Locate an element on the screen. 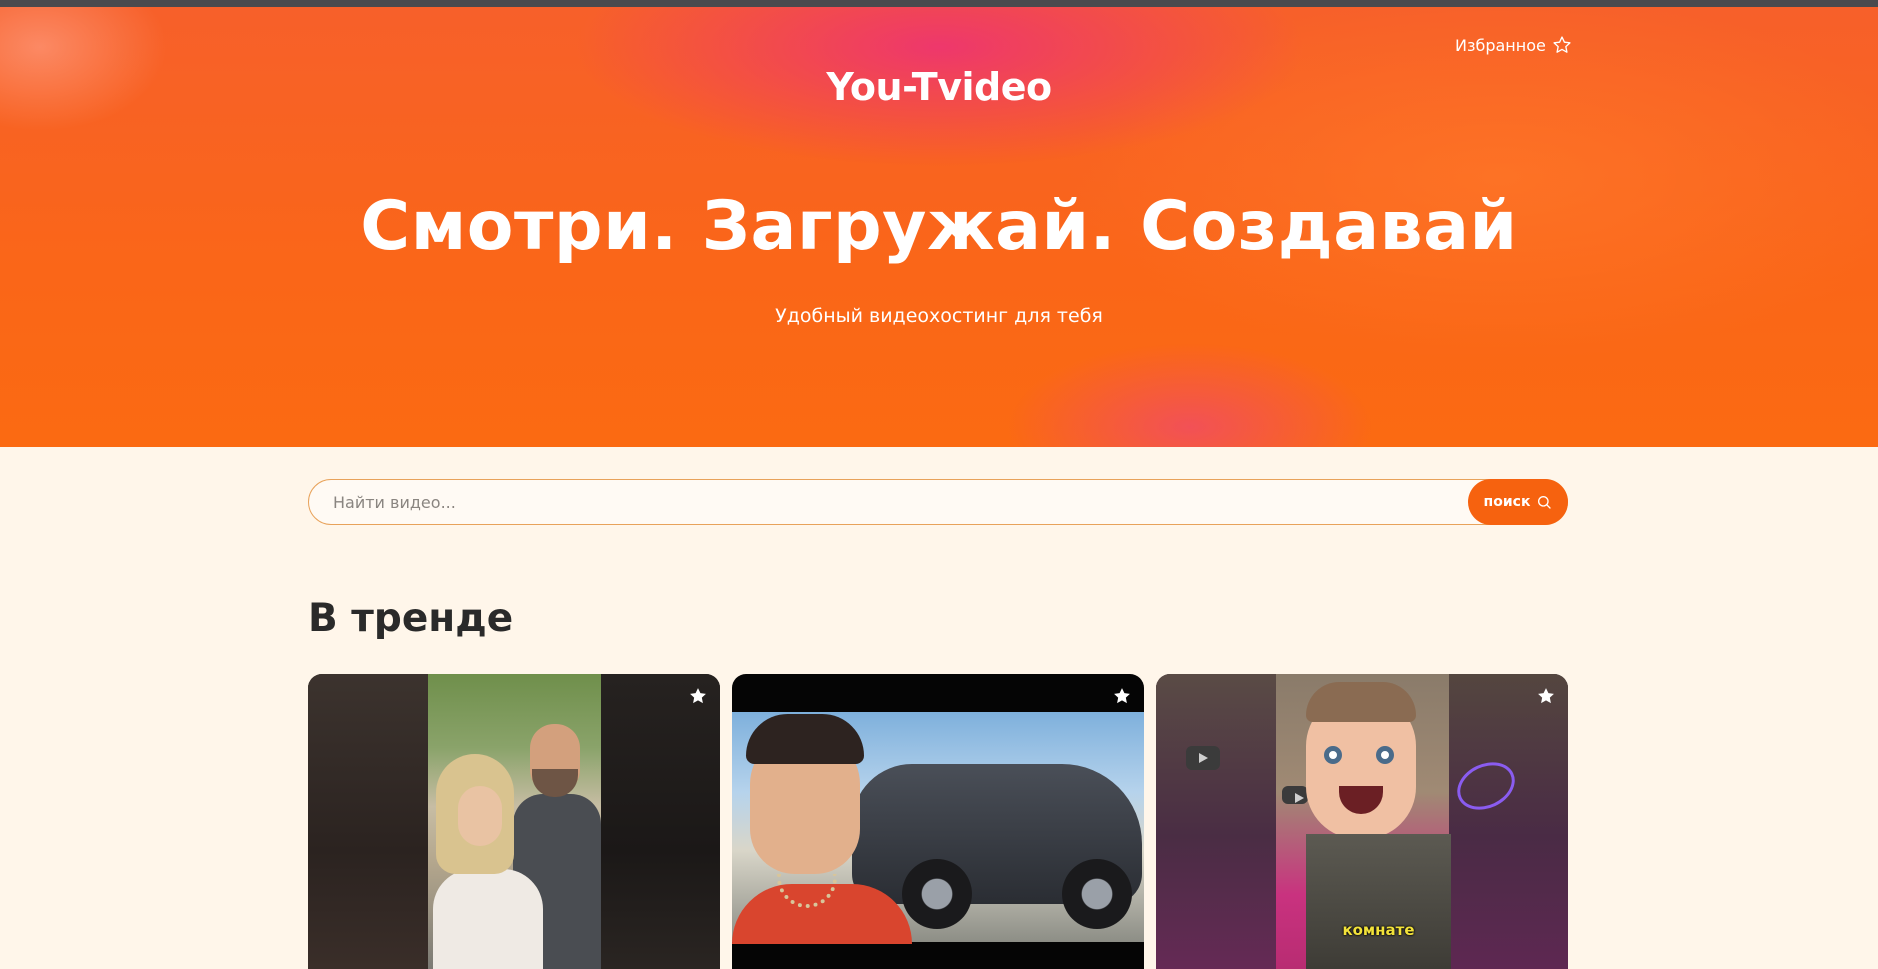 The height and width of the screenshot is (969, 1878). video-thumbnail: комнате is located at coordinates (1362, 821).